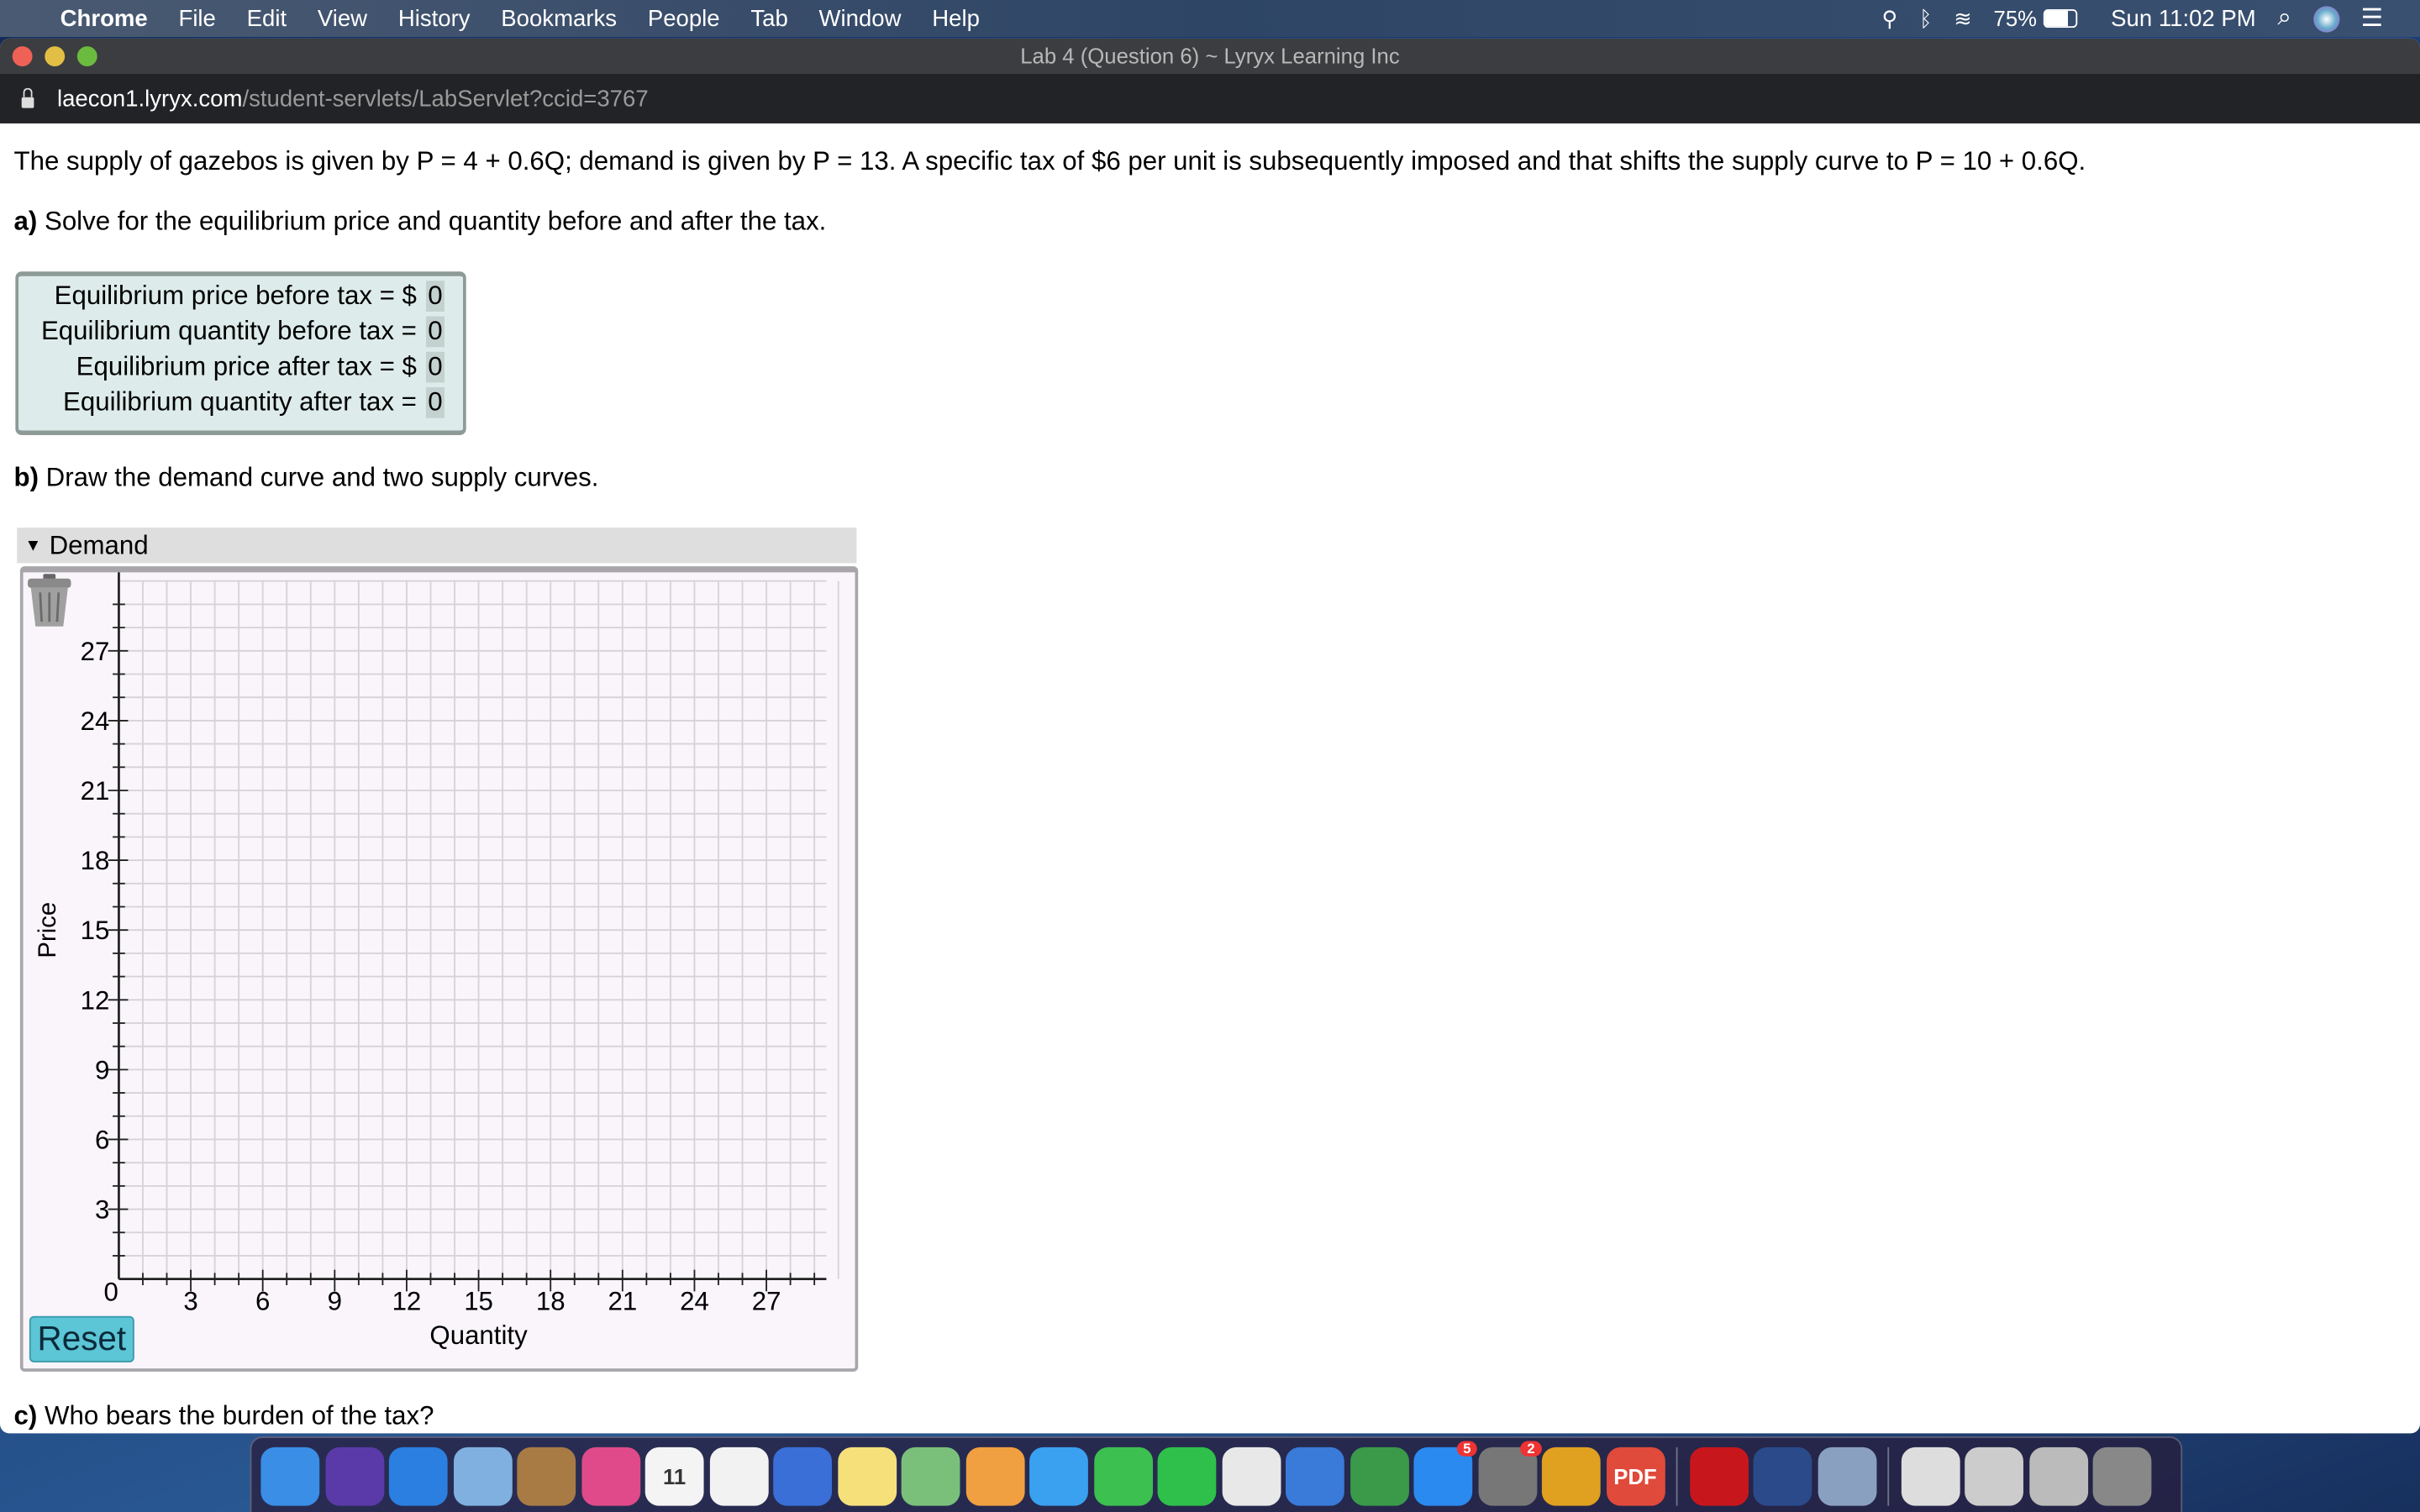  What do you see at coordinates (674, 1475) in the screenshot?
I see `dock-calendar-icon: 11` at bounding box center [674, 1475].